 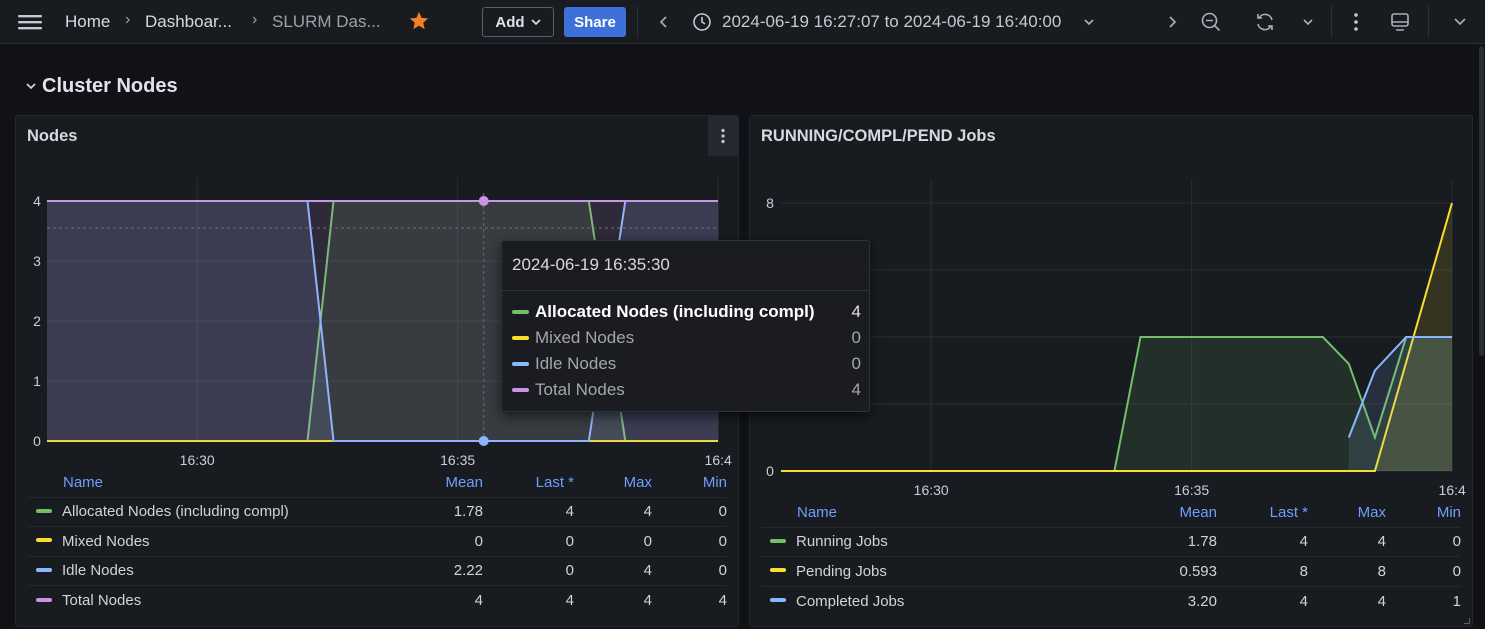 I want to click on y-tick-label: 4, so click(x=37, y=201).